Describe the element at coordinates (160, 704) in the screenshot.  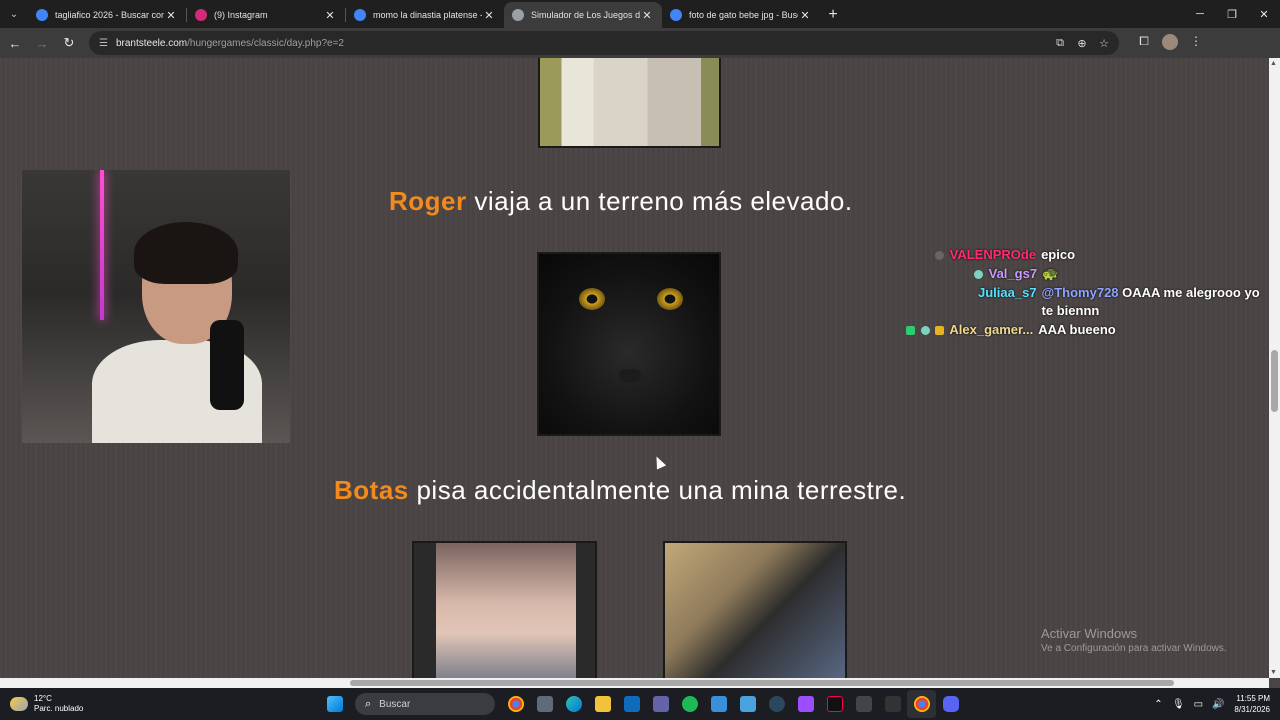
I see `weather-widget: 12°C Parc. nublado` at that location.